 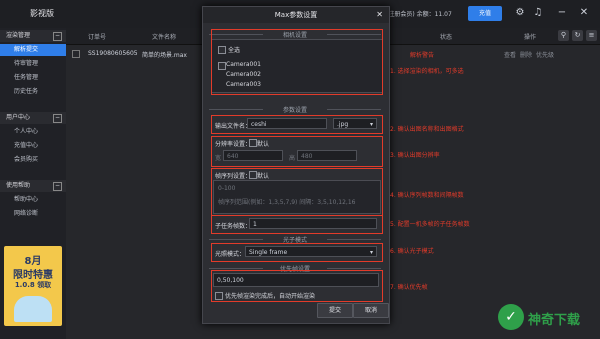 I want to click on dialog-title: Max参数设置, so click(x=296, y=15).